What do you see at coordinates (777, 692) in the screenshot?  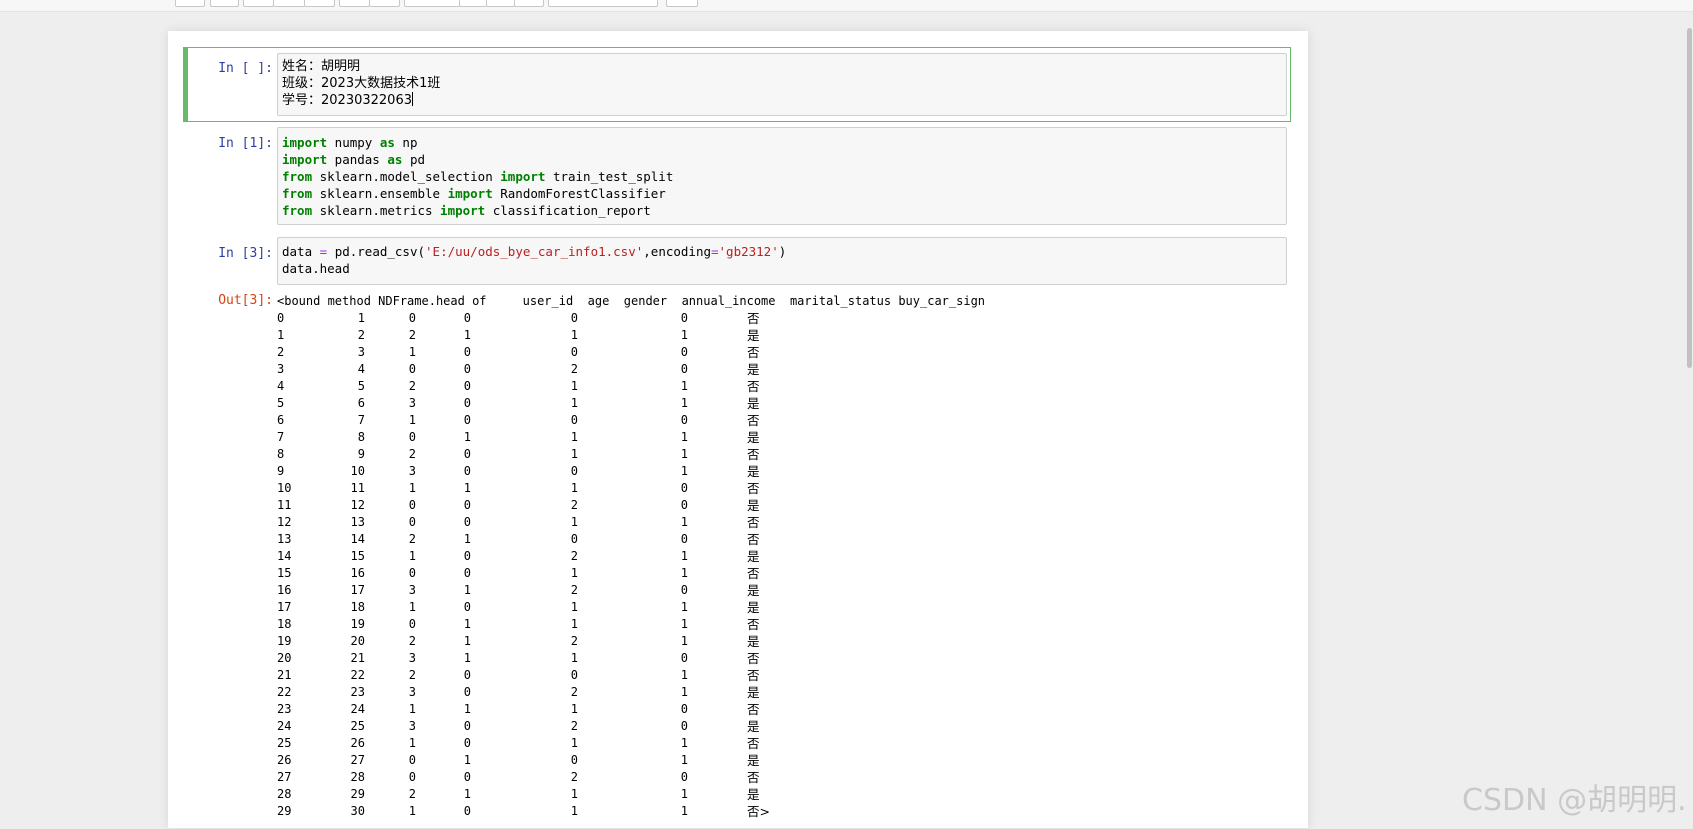 I see `output-row: 22 23 3 0 2 1 是` at bounding box center [777, 692].